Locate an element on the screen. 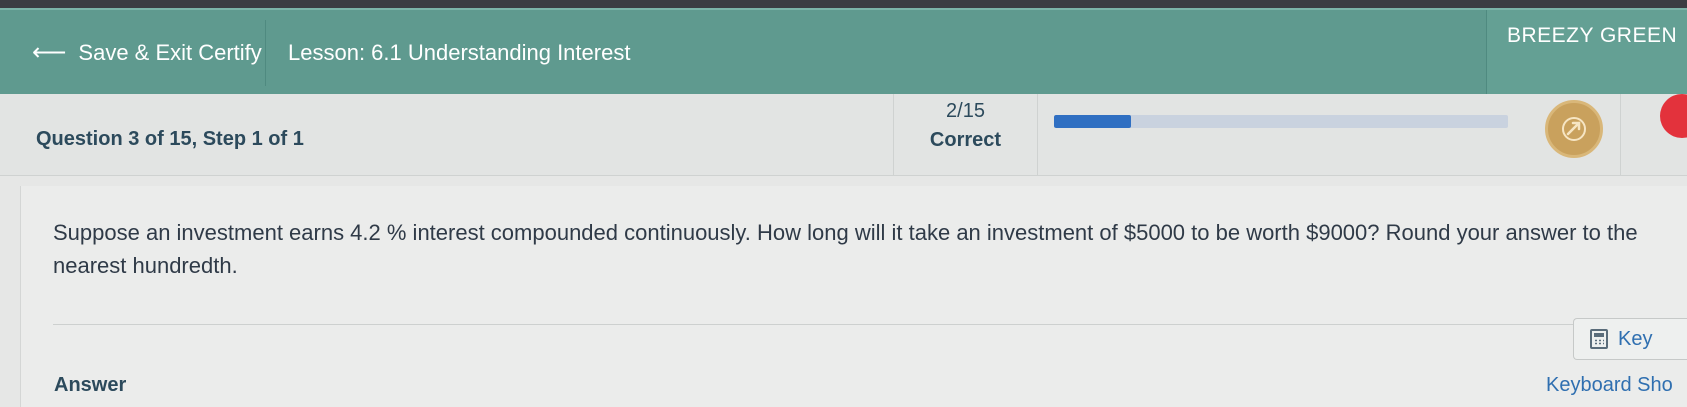 Image resolution: width=1687 pixels, height=407 pixels. calculator-icon is located at coordinates (1599, 339).